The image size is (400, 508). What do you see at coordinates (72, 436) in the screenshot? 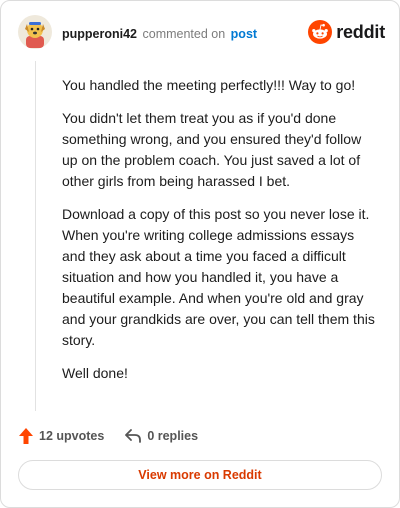
I see `upvote-count: 12 upvotes` at bounding box center [72, 436].